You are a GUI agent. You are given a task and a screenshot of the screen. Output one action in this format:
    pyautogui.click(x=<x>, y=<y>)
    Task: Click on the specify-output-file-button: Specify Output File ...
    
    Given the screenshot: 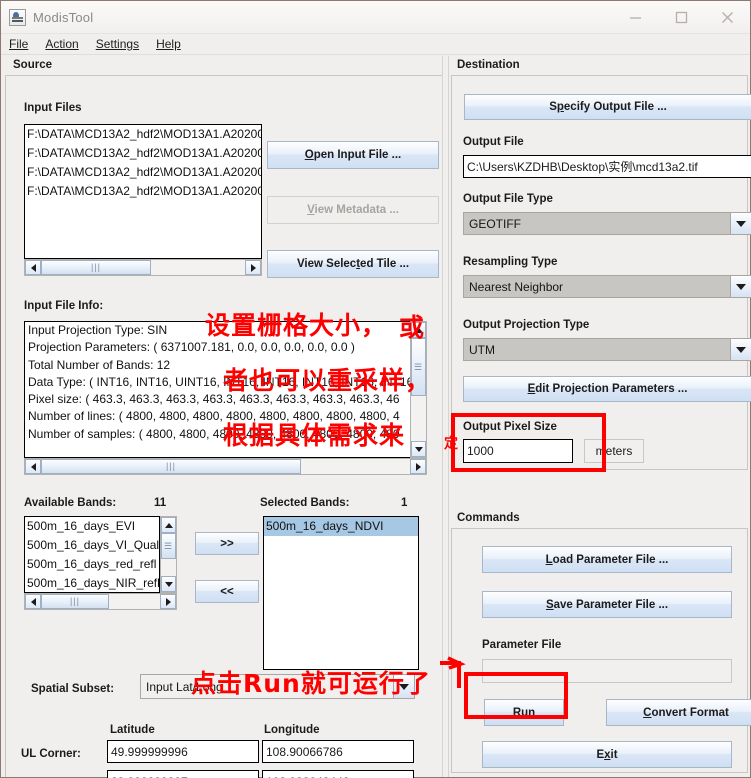 What is the action you would take?
    pyautogui.click(x=607, y=107)
    